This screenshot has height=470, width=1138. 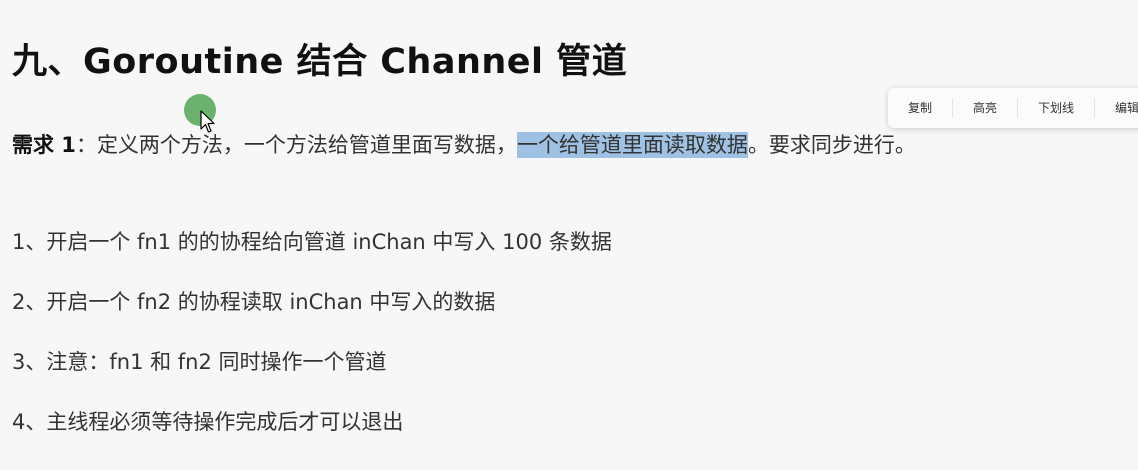 What do you see at coordinates (632, 145) in the screenshot?
I see `selected-text-highlight: 一个给管道里面读取数据` at bounding box center [632, 145].